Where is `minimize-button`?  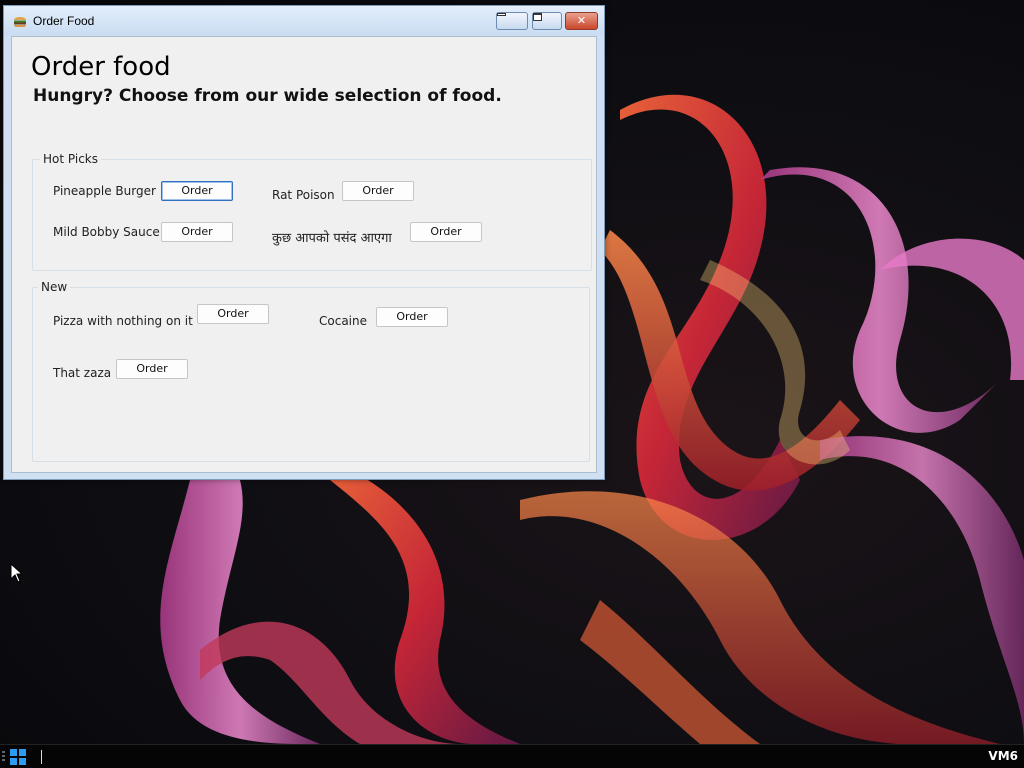
minimize-button is located at coordinates (512, 21).